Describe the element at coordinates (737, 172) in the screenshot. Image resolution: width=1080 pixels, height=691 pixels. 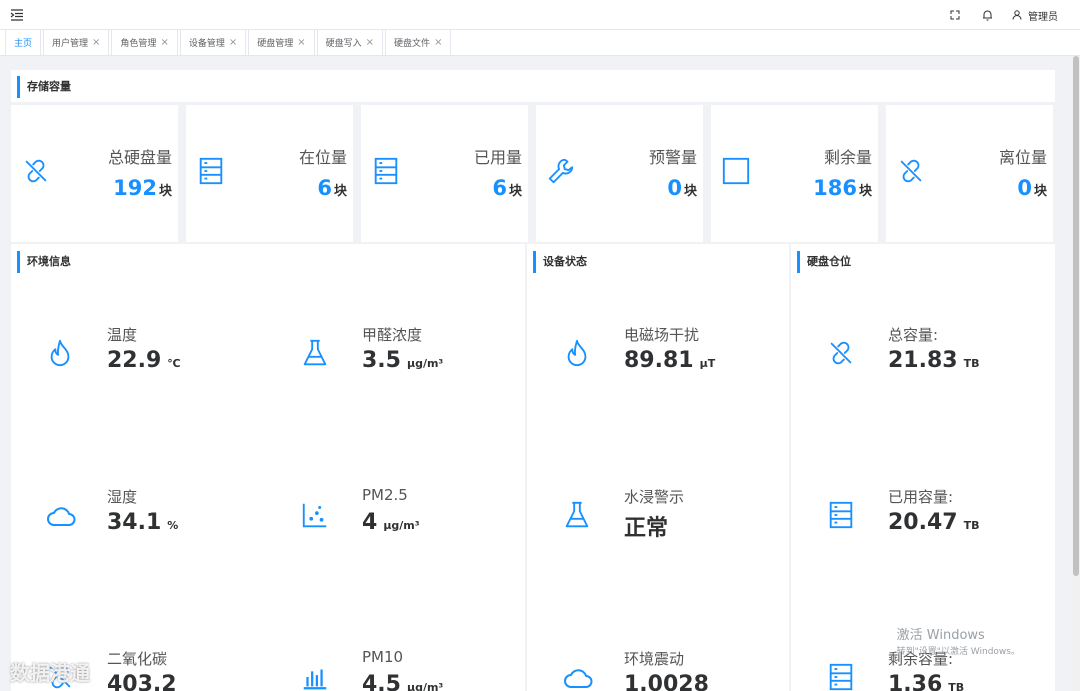
I see `square-icon` at that location.